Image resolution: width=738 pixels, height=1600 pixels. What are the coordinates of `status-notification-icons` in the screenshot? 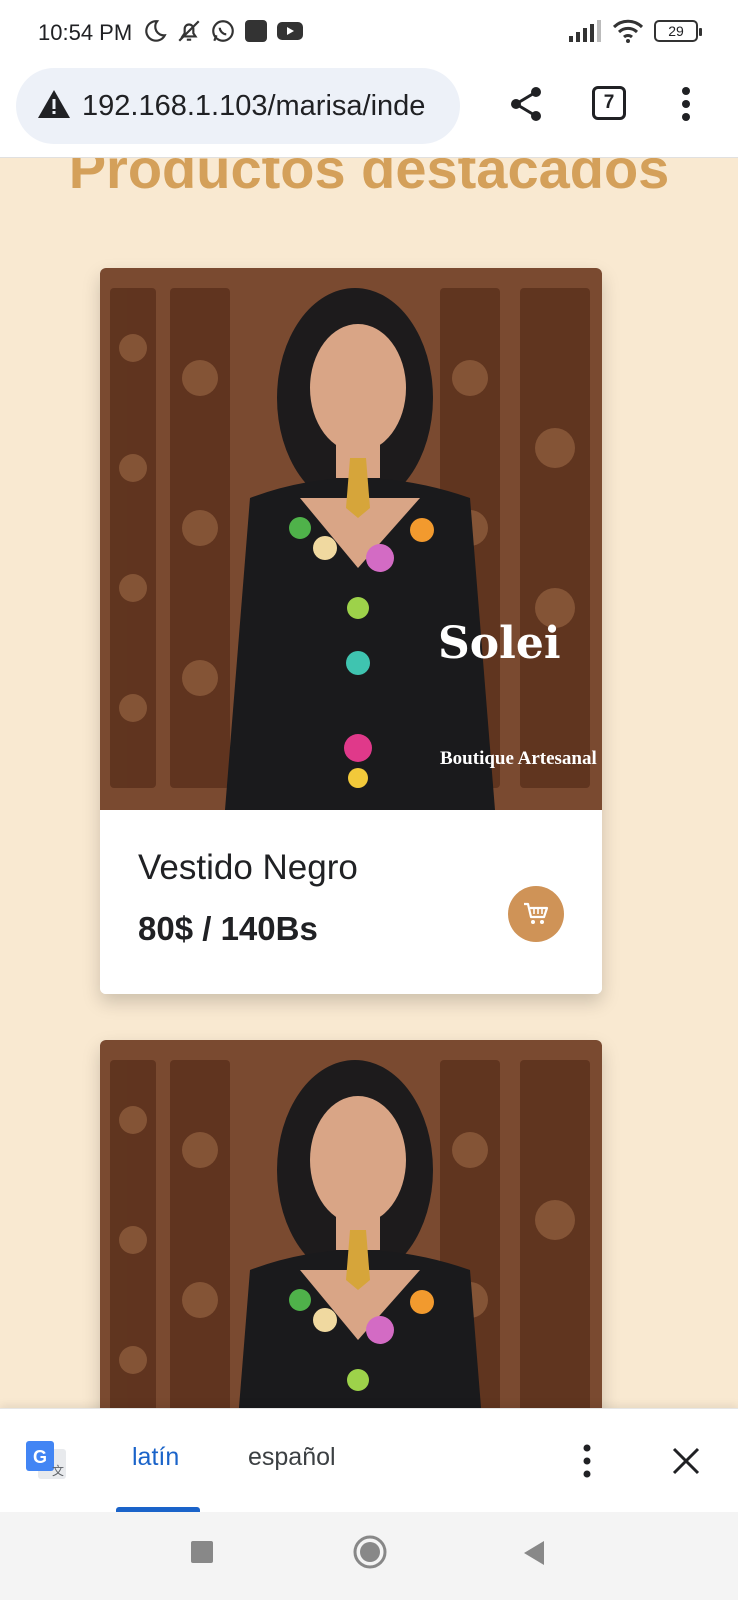 It's located at (223, 31).